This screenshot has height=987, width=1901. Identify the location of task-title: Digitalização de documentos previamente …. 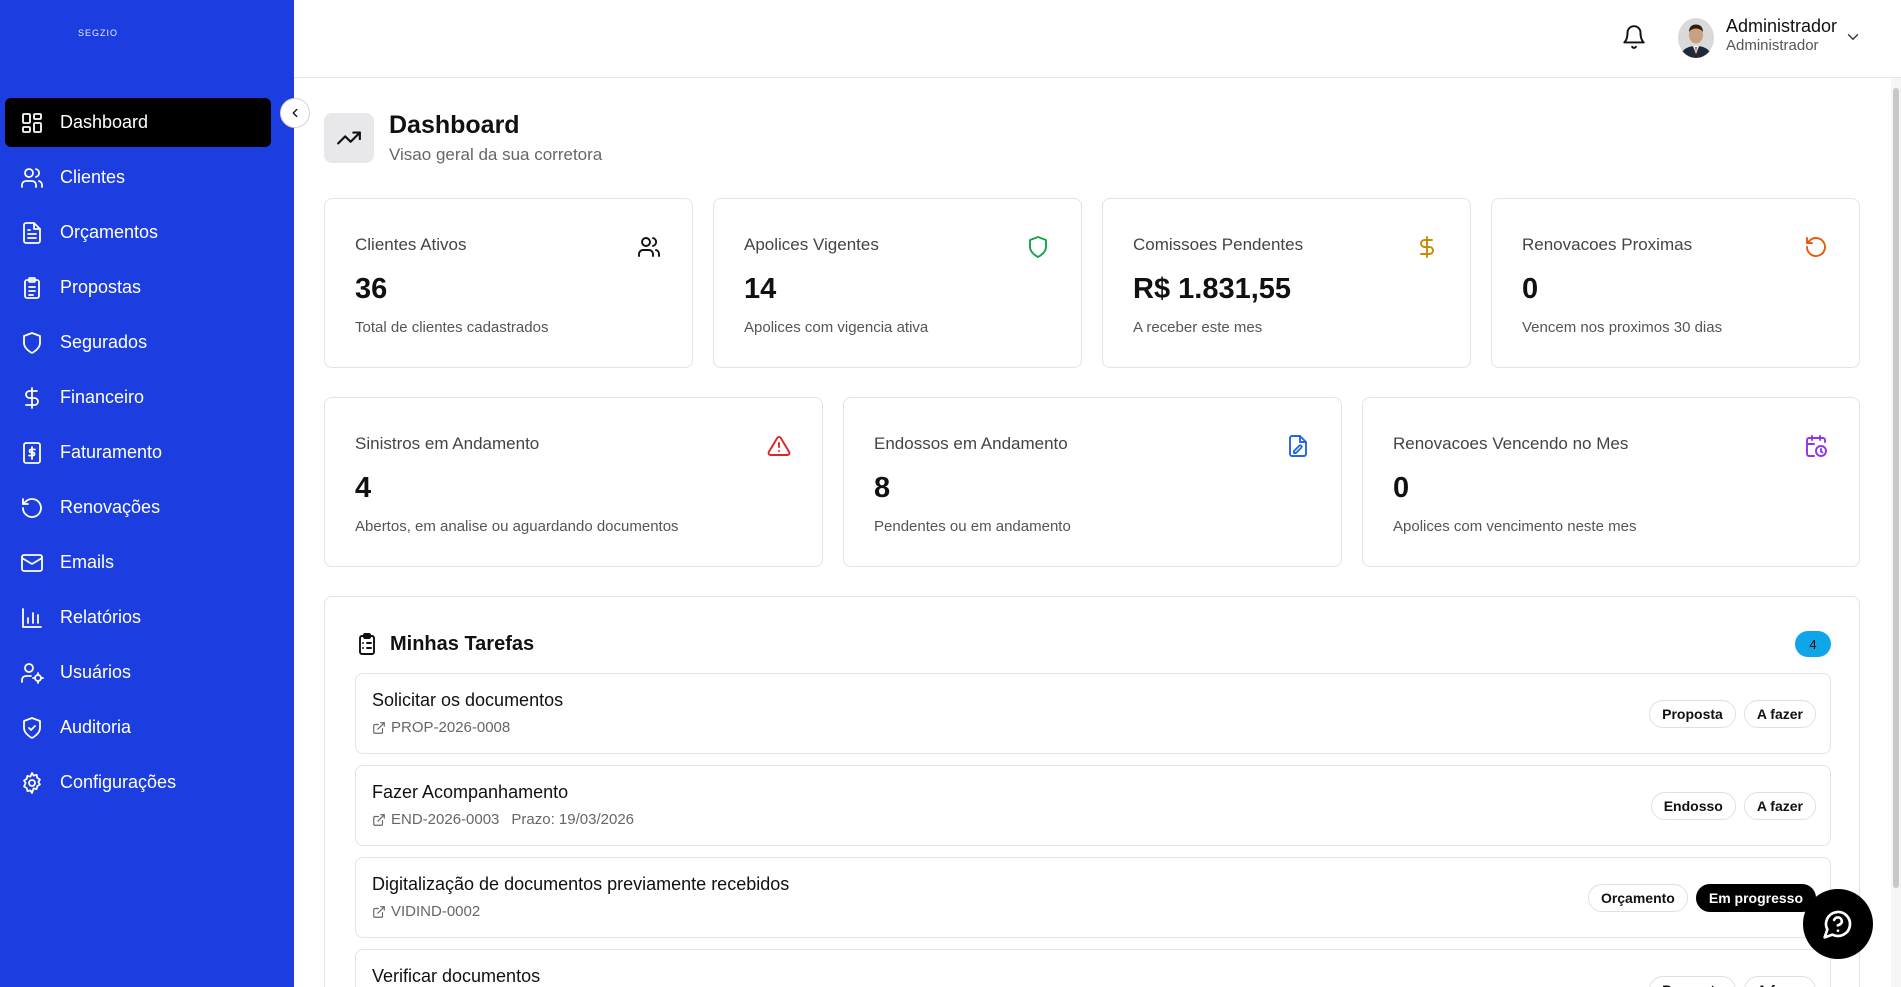
(581, 884).